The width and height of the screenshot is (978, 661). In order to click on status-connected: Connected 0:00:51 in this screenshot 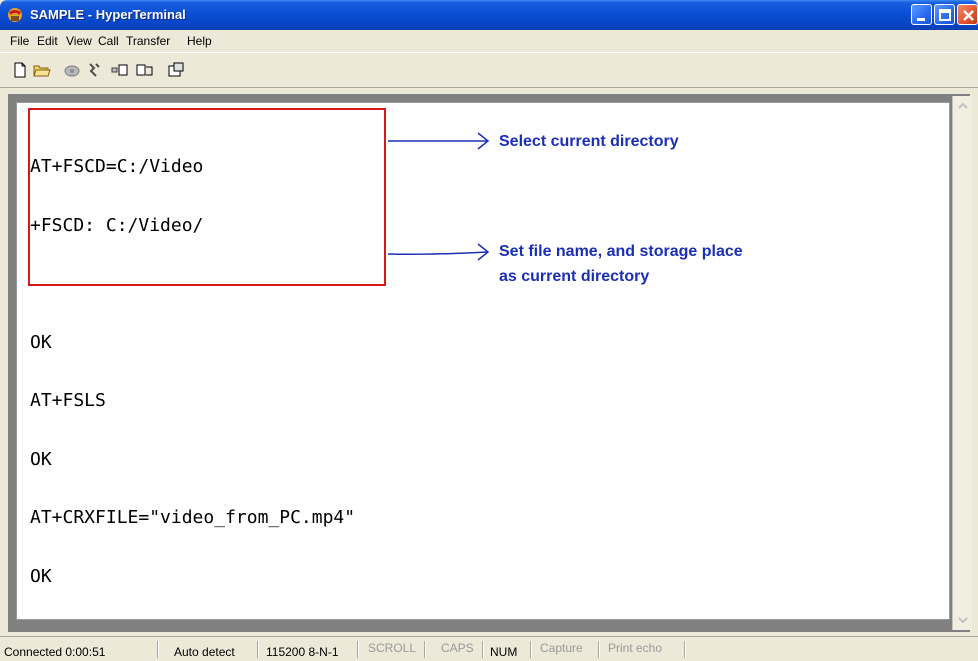, I will do `click(55, 652)`.